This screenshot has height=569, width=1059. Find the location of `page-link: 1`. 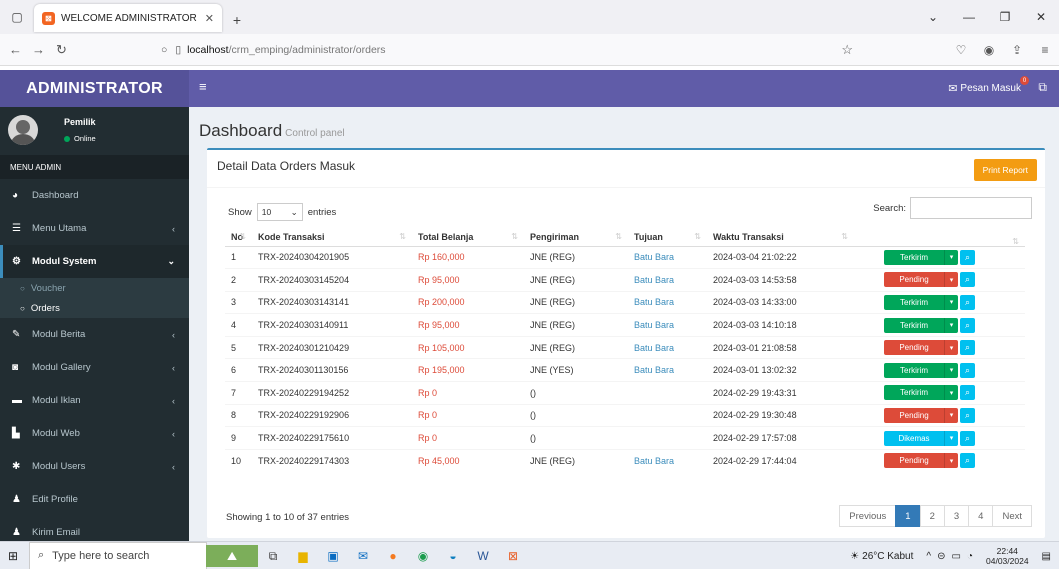

page-link: 1 is located at coordinates (908, 516).